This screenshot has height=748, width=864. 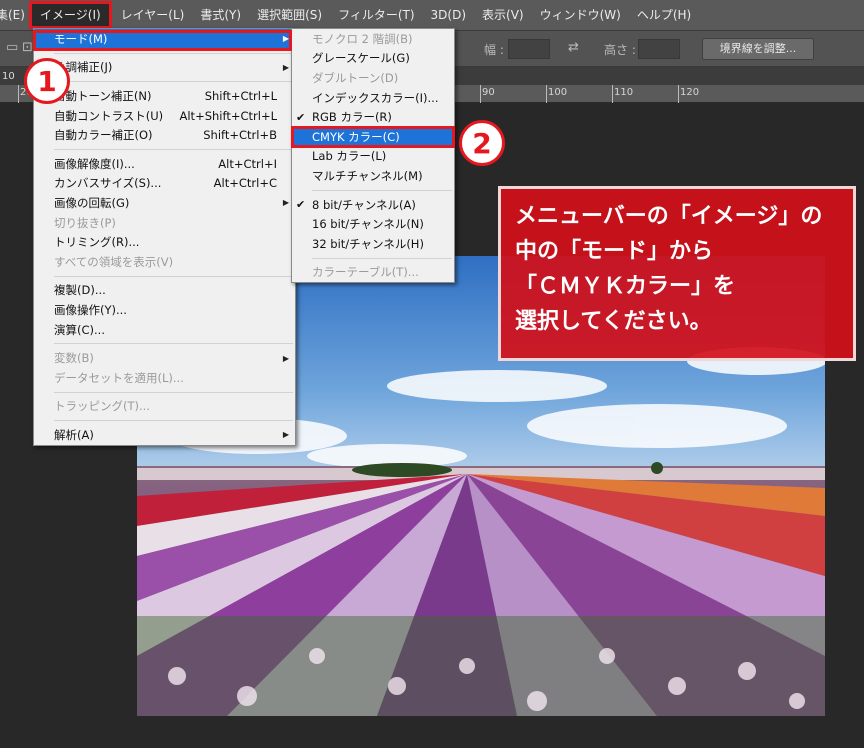 What do you see at coordinates (373, 205) in the screenshot?
I see `menu-item: ✔ 8 bit/チャンネル(A)` at bounding box center [373, 205].